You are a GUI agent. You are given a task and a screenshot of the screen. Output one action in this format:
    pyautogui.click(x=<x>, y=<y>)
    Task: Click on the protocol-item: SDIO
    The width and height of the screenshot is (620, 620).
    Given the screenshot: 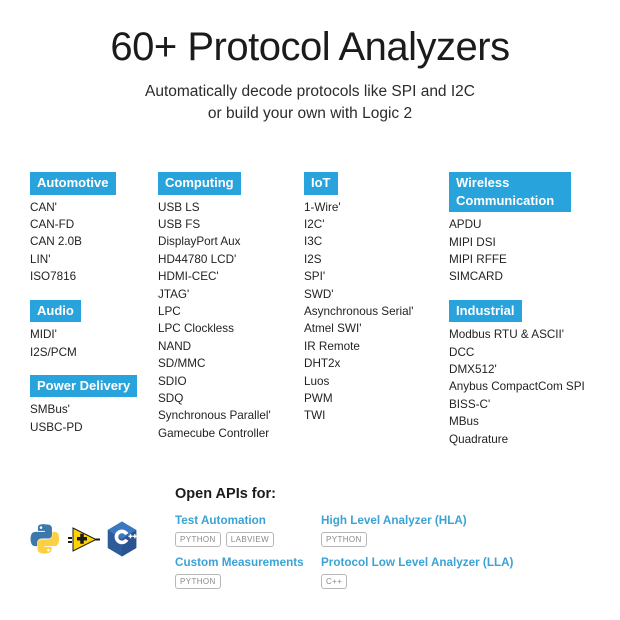 What is the action you would take?
    pyautogui.click(x=172, y=381)
    